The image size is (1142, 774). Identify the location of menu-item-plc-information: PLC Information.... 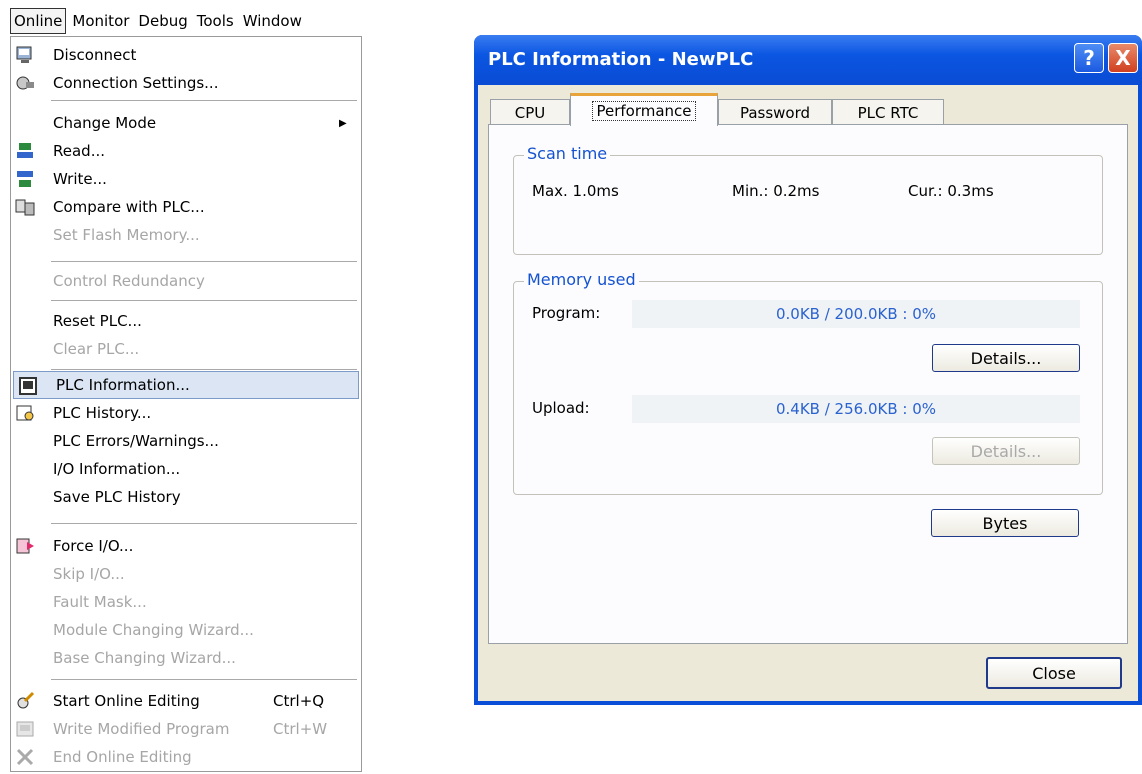
(186, 385).